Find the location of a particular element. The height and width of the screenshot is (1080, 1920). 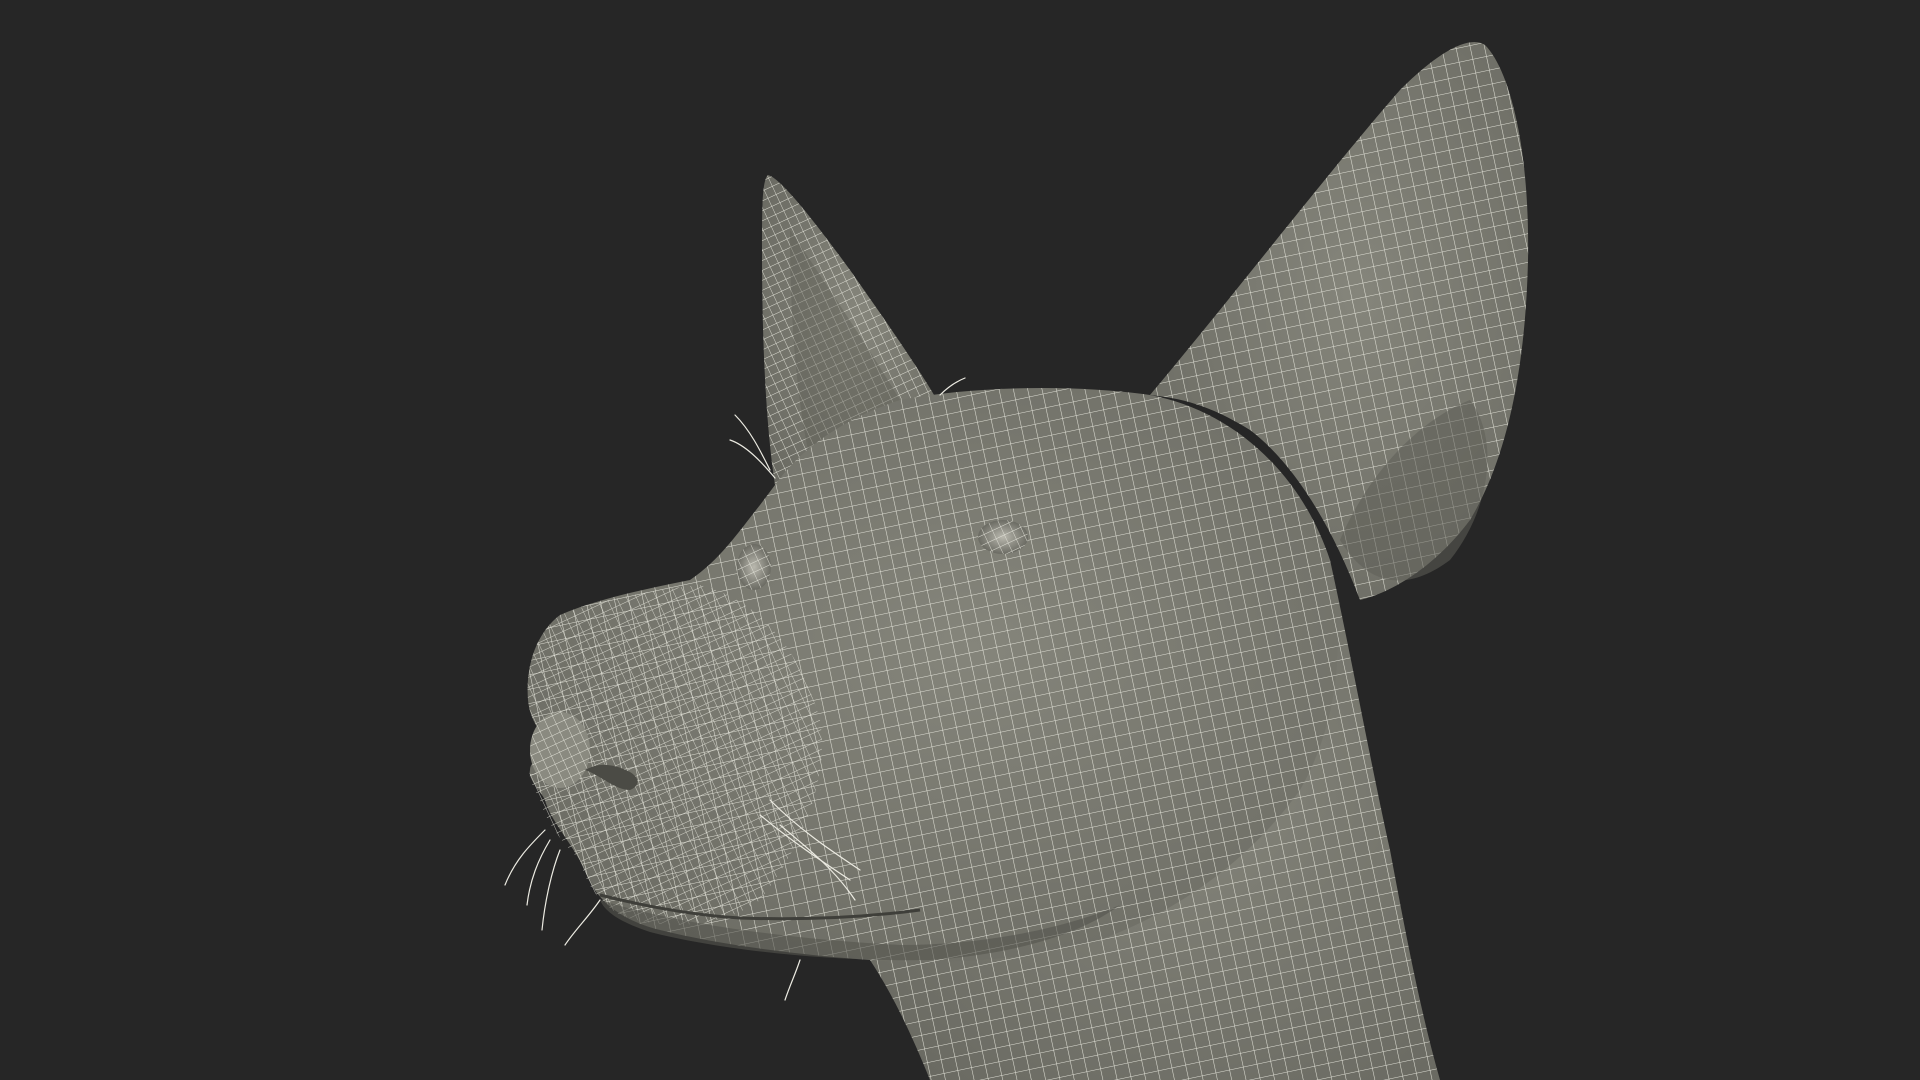

left-eye is located at coordinates (754, 567).